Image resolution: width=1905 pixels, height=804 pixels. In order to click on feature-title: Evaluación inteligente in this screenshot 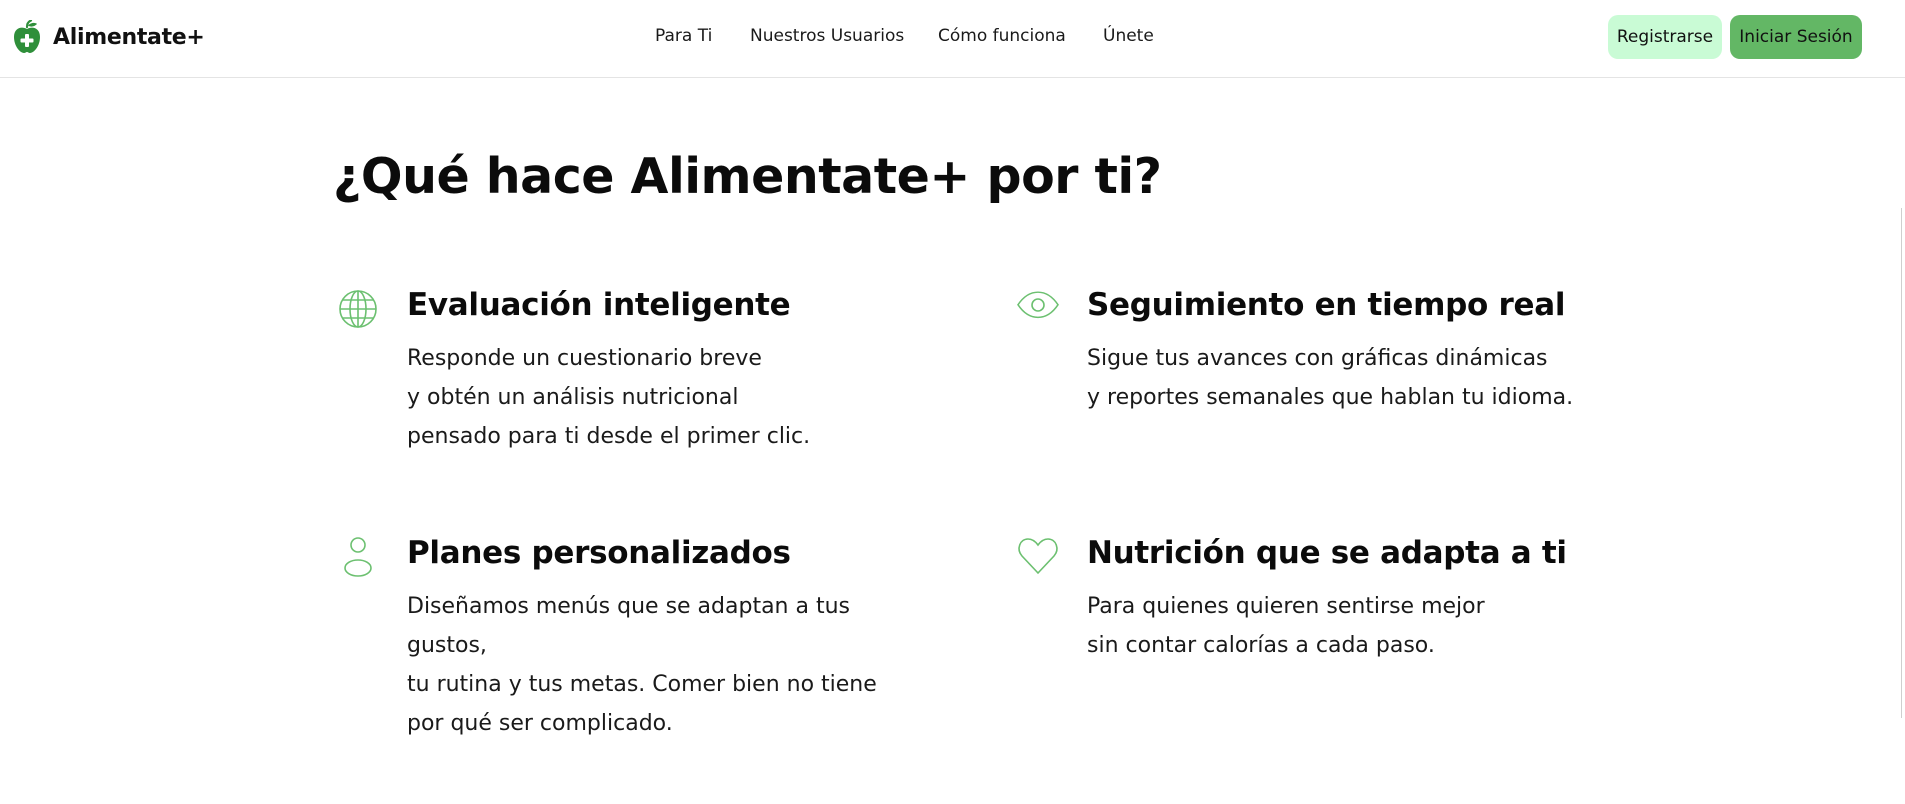, I will do `click(599, 305)`.